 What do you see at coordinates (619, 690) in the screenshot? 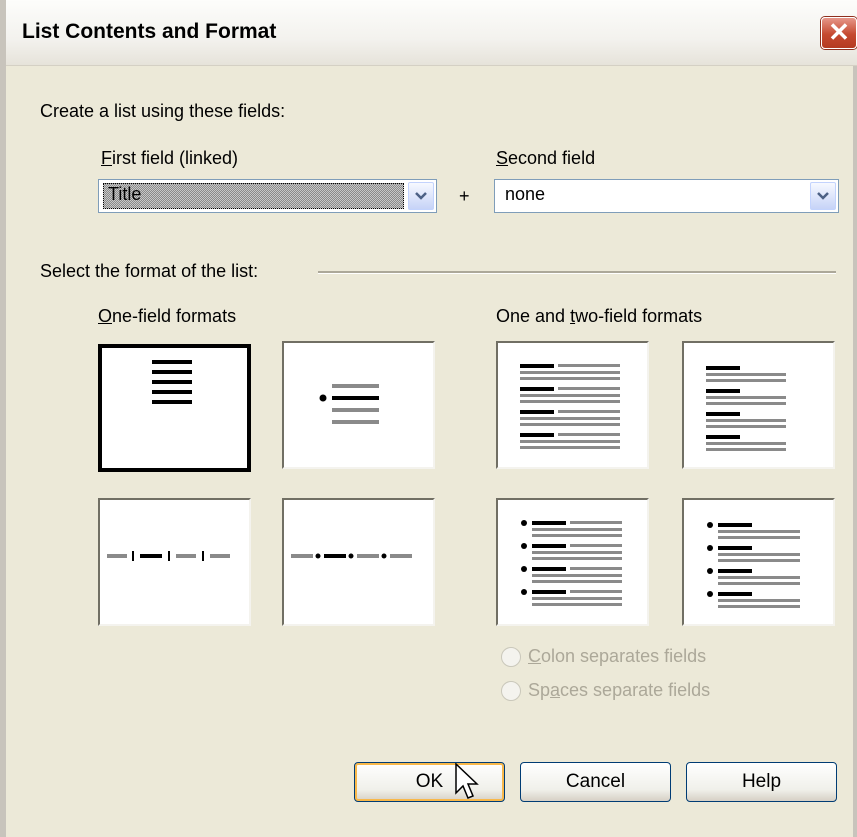
I see `spaces-separate-label: Spaces separate fields` at bounding box center [619, 690].